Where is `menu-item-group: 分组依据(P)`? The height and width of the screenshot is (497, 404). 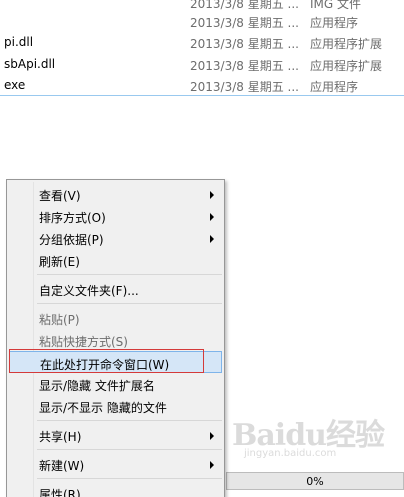 menu-item-group: 分组依据(P) is located at coordinates (115, 238).